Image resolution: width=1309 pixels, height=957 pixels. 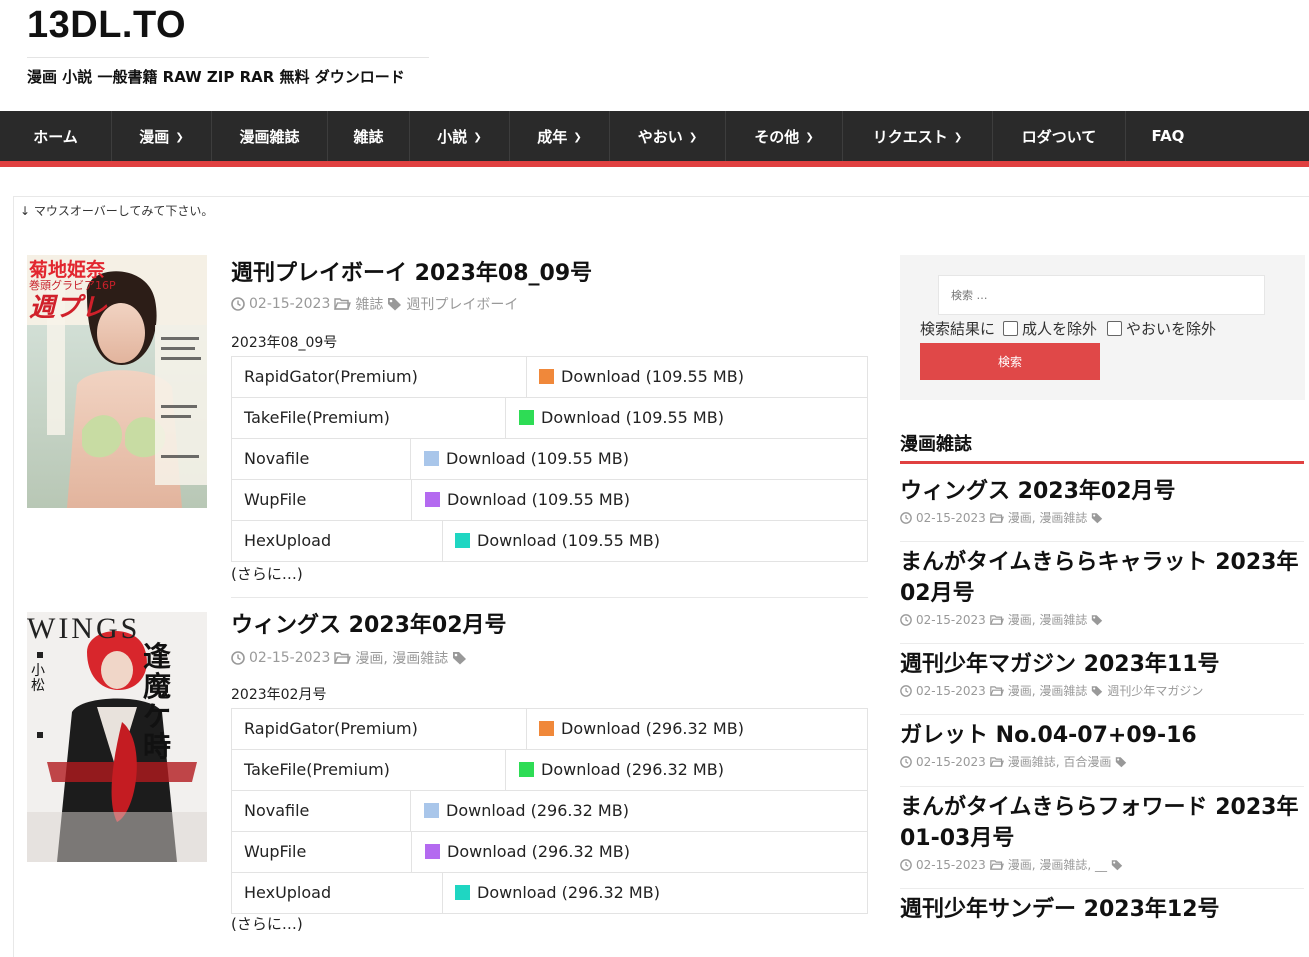 What do you see at coordinates (401, 658) in the screenshot?
I see `post-category: 漫画, 漫画雑誌` at bounding box center [401, 658].